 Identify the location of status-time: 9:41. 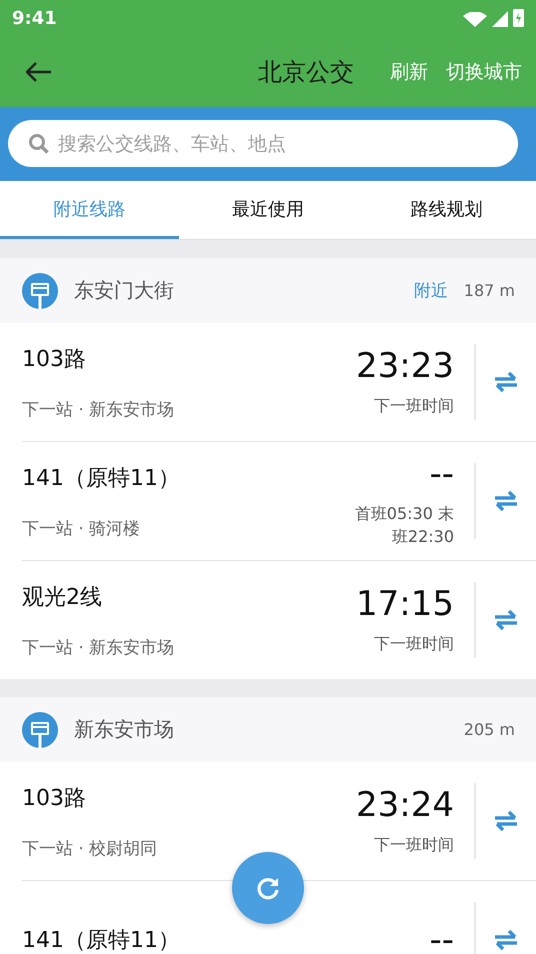
(34, 18).